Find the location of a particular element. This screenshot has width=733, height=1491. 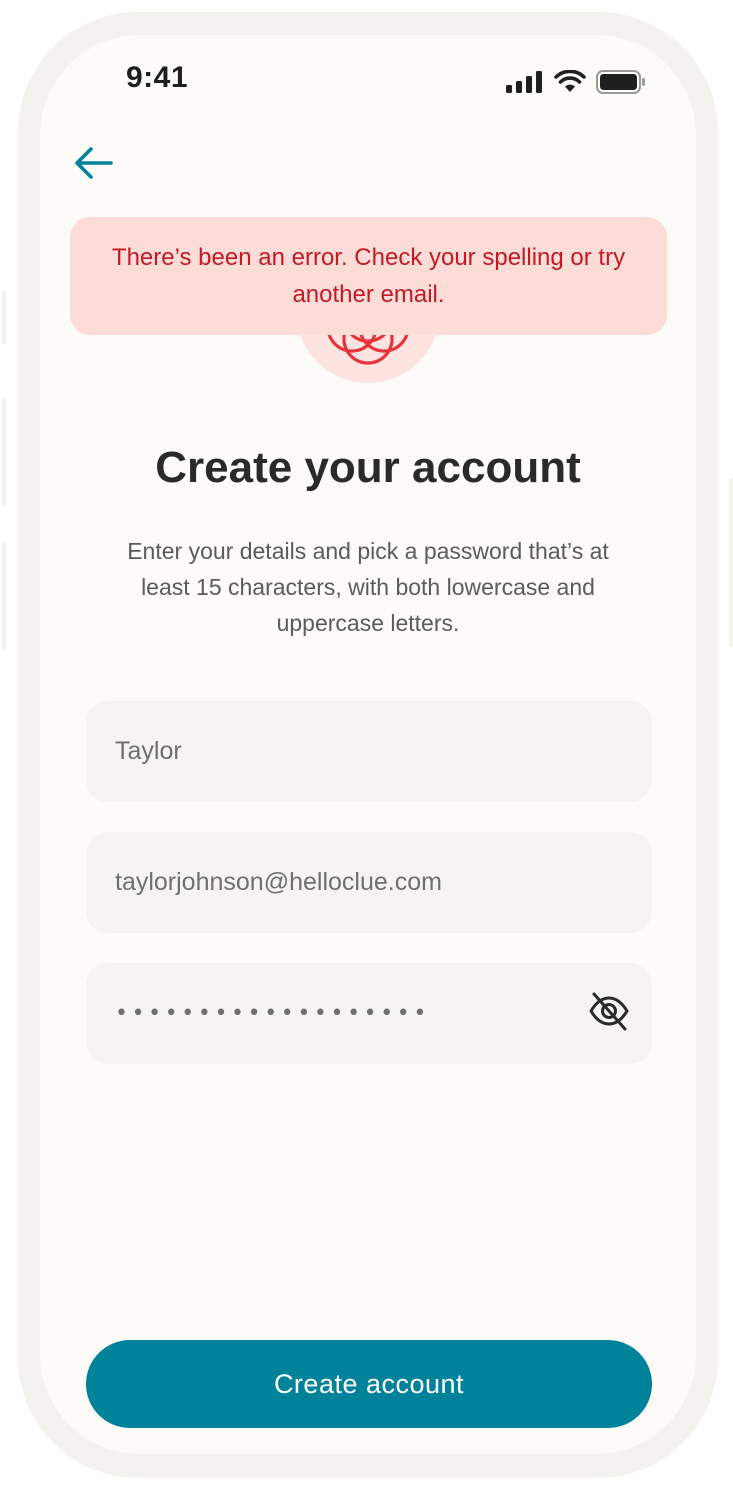

status-icons is located at coordinates (576, 84).